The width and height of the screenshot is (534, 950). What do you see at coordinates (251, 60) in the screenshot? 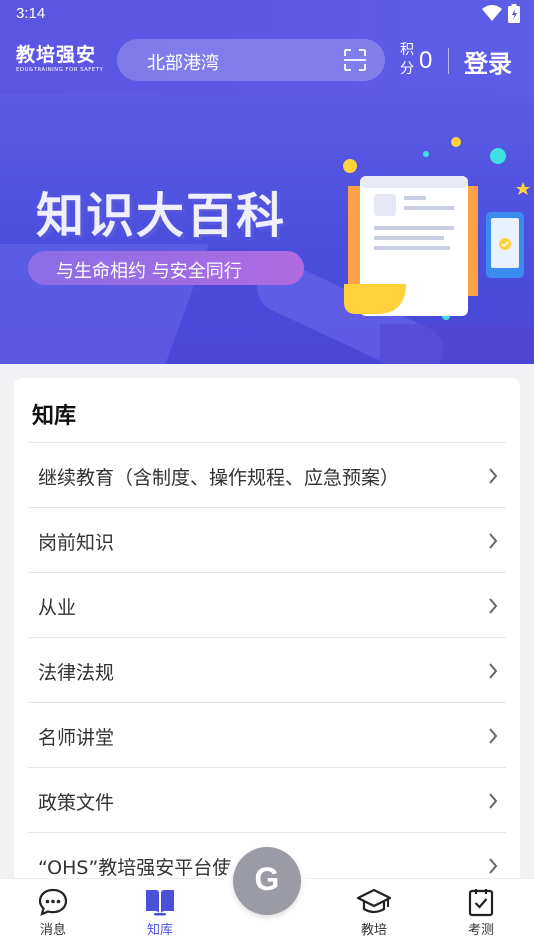
I see `location-search-bar: 北部港湾` at bounding box center [251, 60].